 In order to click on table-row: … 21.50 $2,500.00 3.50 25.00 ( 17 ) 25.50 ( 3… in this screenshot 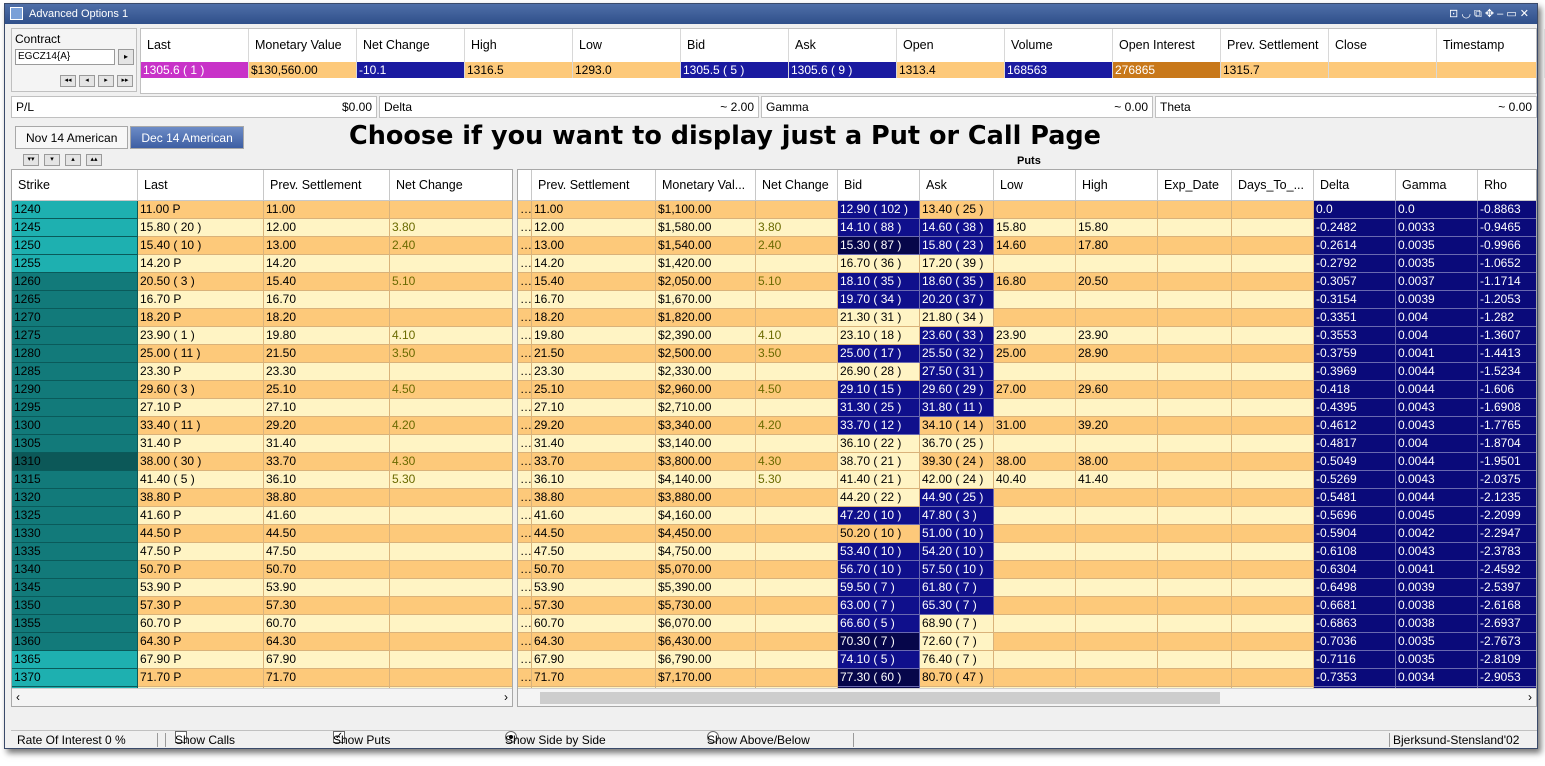, I will do `click(1027, 354)`.